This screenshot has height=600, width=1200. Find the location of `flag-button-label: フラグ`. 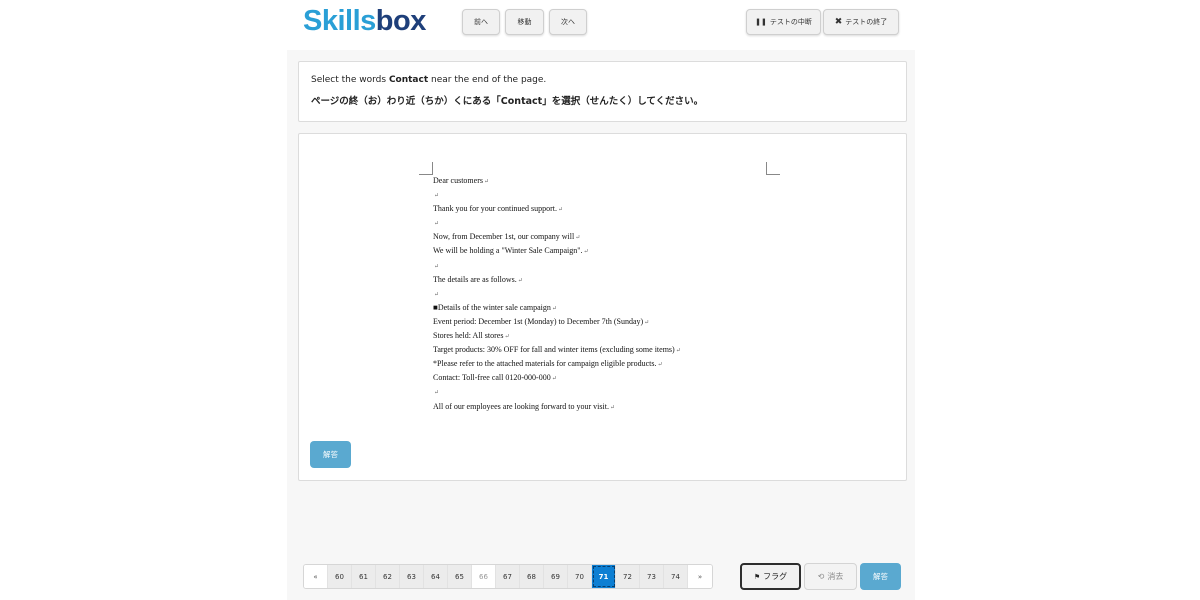

flag-button-label: フラグ is located at coordinates (775, 576).